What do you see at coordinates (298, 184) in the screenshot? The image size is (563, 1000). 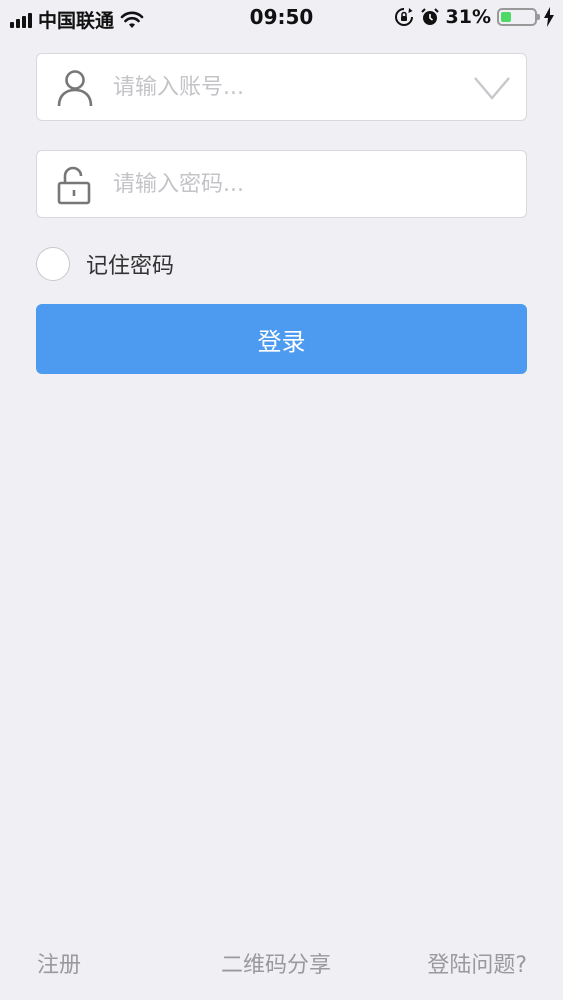 I see `password-input` at bounding box center [298, 184].